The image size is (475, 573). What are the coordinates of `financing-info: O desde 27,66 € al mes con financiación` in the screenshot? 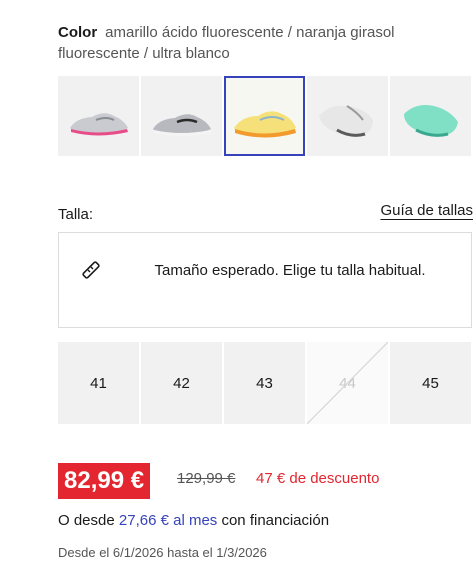 It's located at (193, 520).